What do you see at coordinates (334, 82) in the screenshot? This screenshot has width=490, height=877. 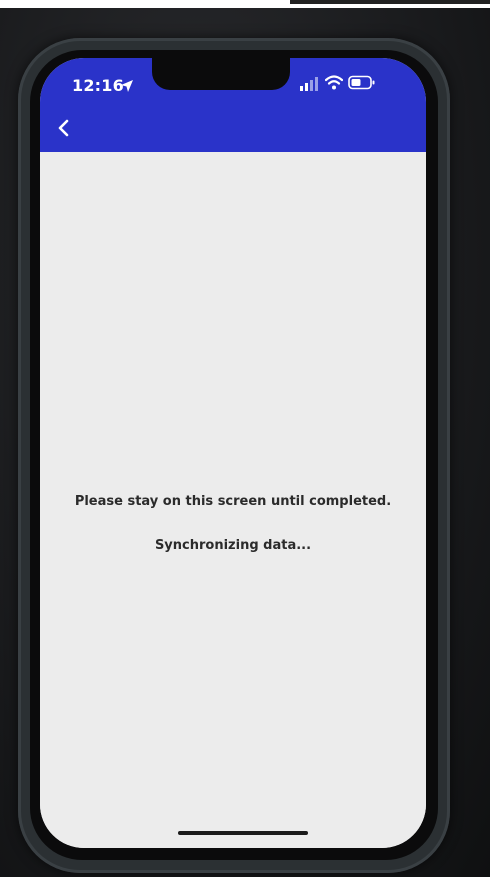 I see `wifi-icon` at bounding box center [334, 82].